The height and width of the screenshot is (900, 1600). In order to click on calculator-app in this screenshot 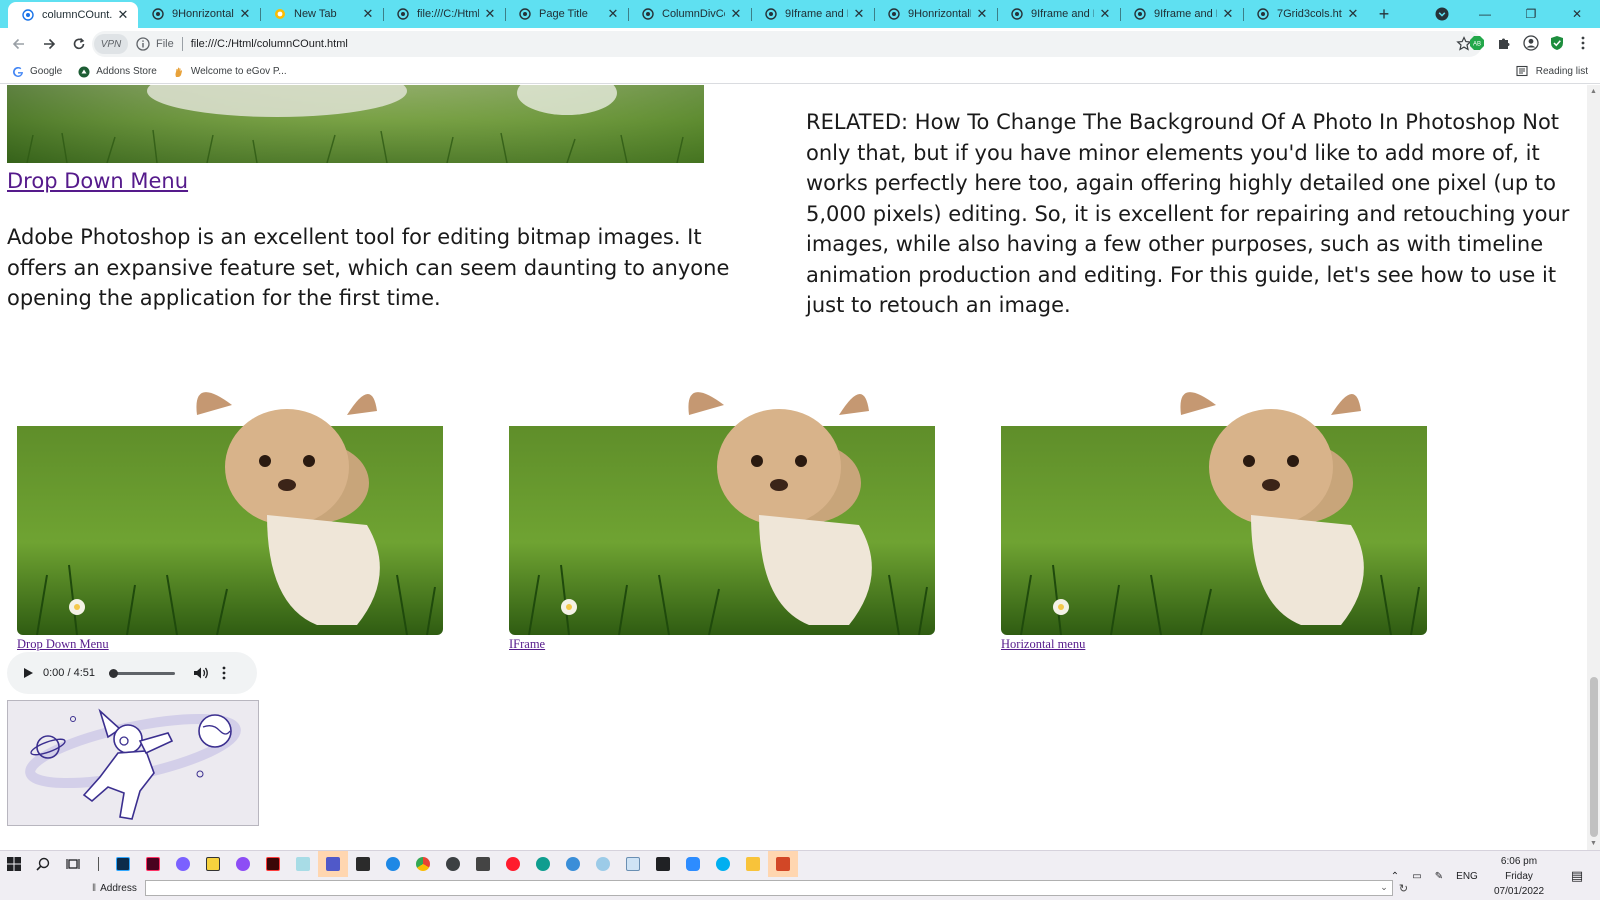, I will do `click(483, 864)`.